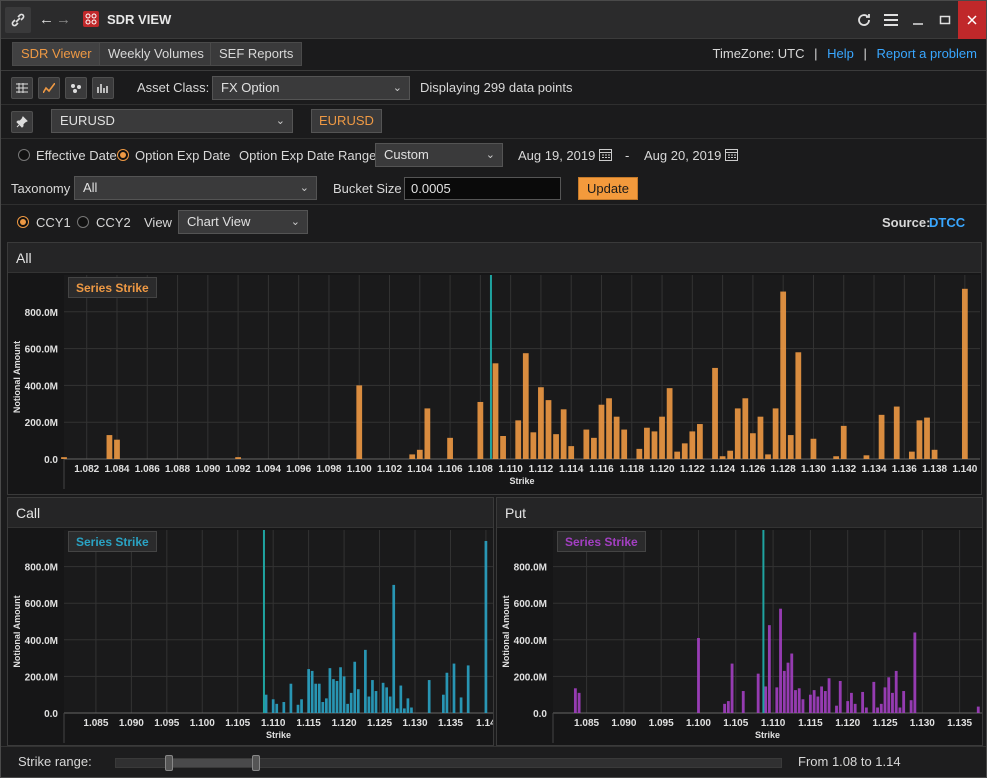 This screenshot has height=778, width=987. Describe the element at coordinates (944, 20) in the screenshot. I see `maximize-icon` at that location.